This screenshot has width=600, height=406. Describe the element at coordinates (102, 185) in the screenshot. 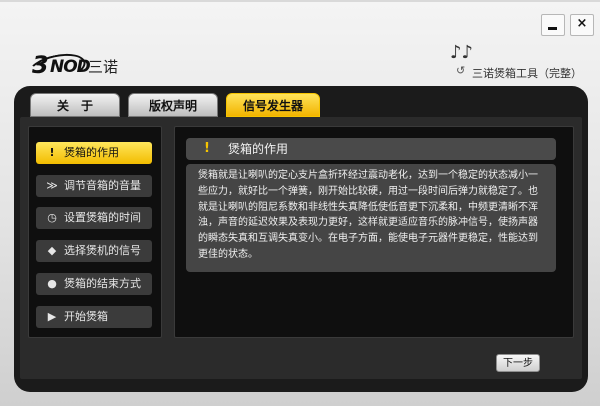

I see `sidebar-item-label: 调节音箱的音量` at that location.